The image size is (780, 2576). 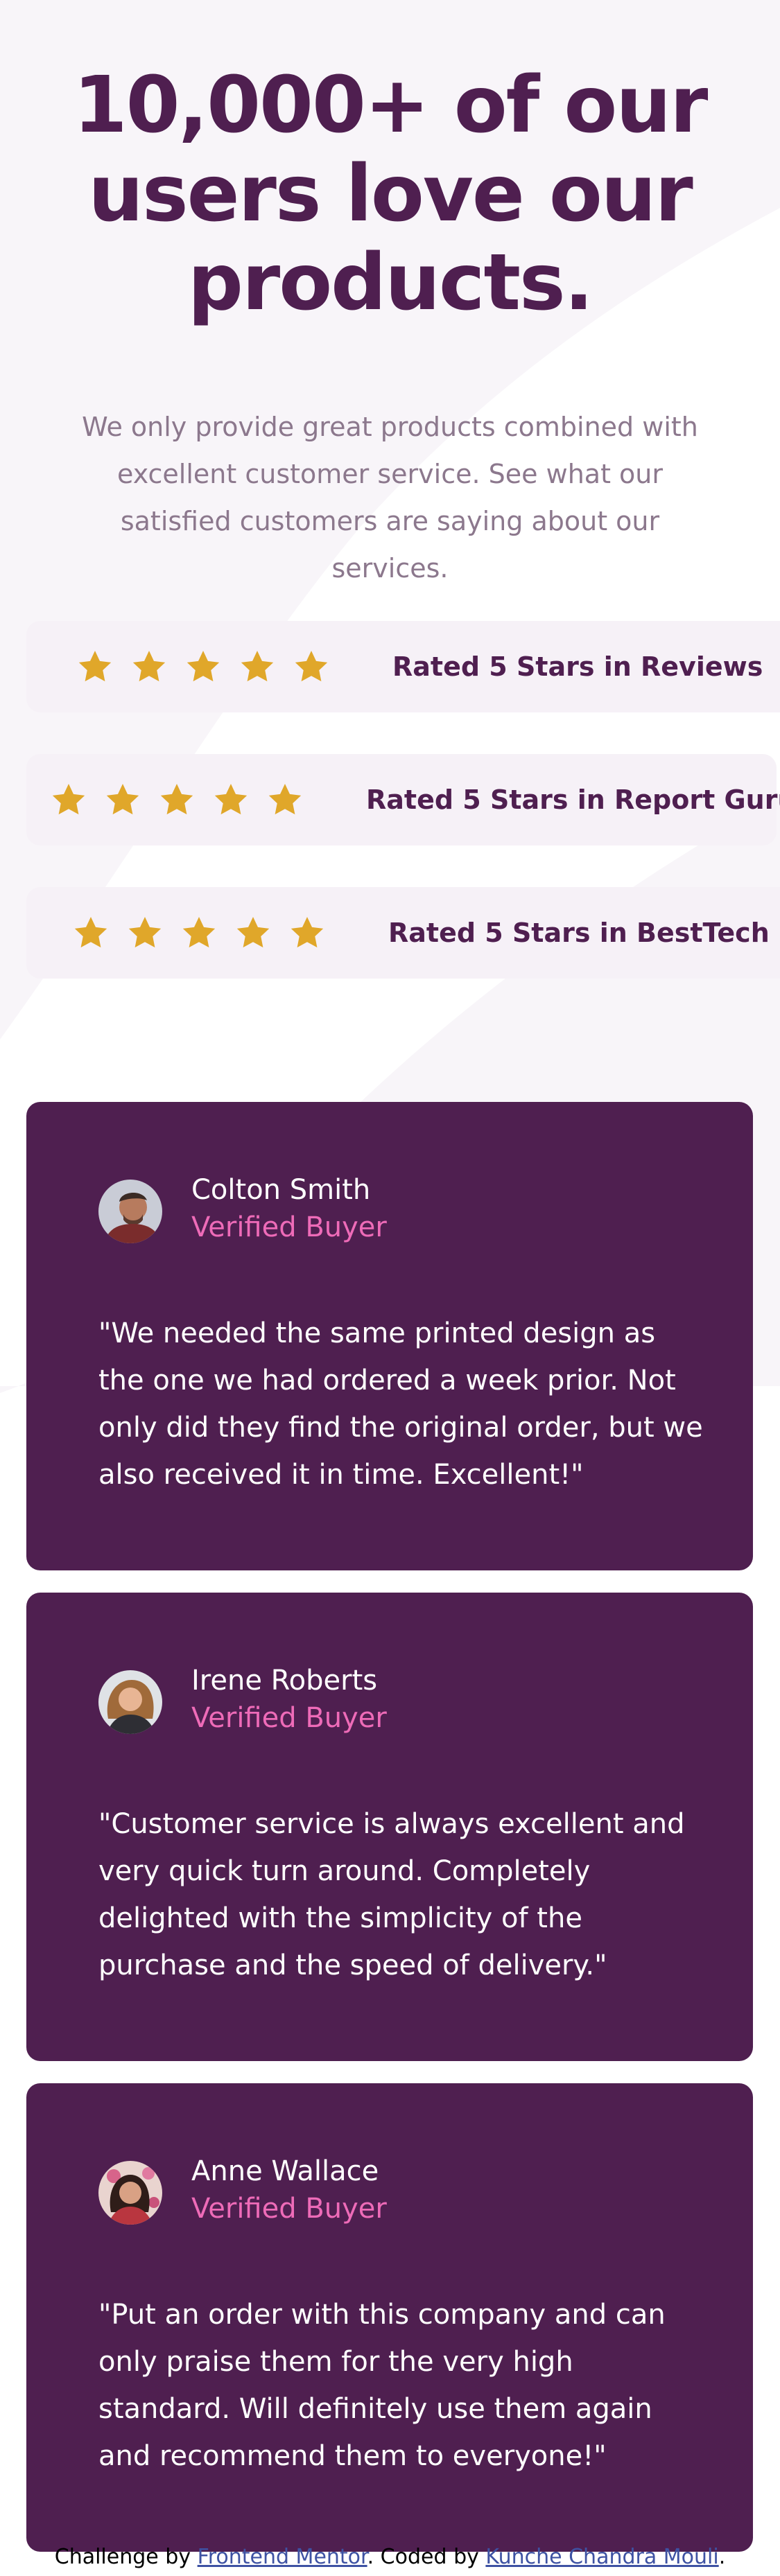 I want to click on rating-reviews: Rated 5 Stars in Reviews, so click(x=403, y=666).